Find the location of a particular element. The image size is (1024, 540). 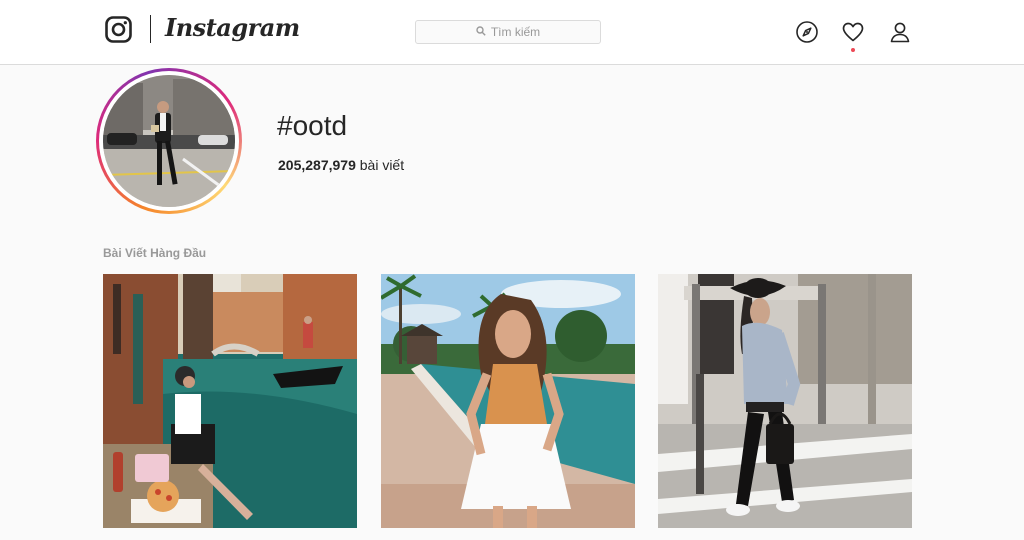

logo-divider is located at coordinates (150, 29).